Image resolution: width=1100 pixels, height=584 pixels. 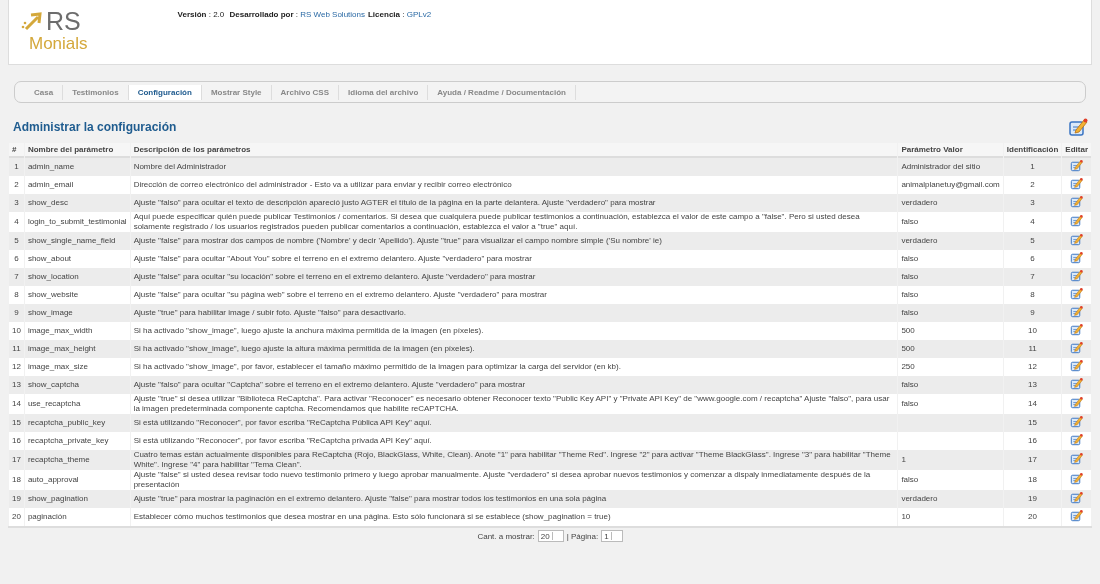 What do you see at coordinates (236, 92) in the screenshot?
I see `nav-tab: Mostrar Style` at bounding box center [236, 92].